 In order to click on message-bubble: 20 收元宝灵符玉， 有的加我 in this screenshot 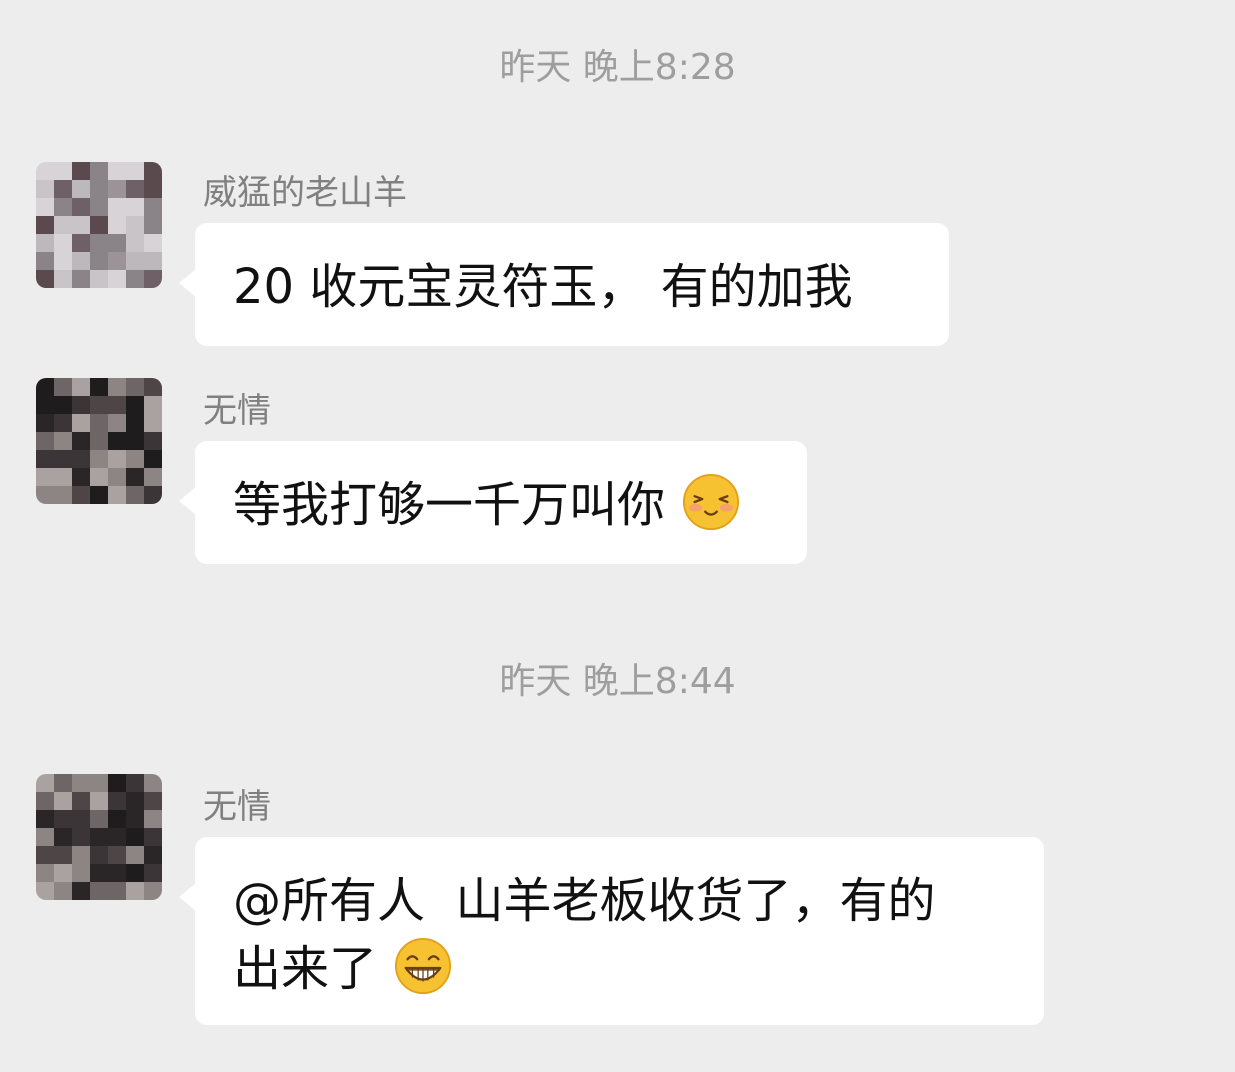, I will do `click(564, 284)`.